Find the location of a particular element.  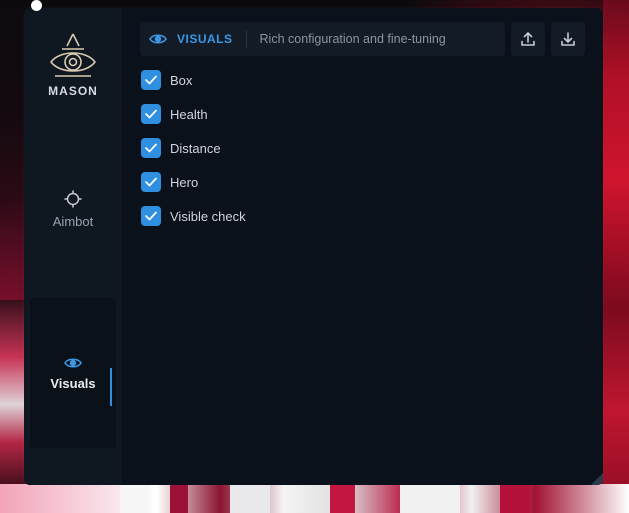

option-health: Health is located at coordinates (193, 114).